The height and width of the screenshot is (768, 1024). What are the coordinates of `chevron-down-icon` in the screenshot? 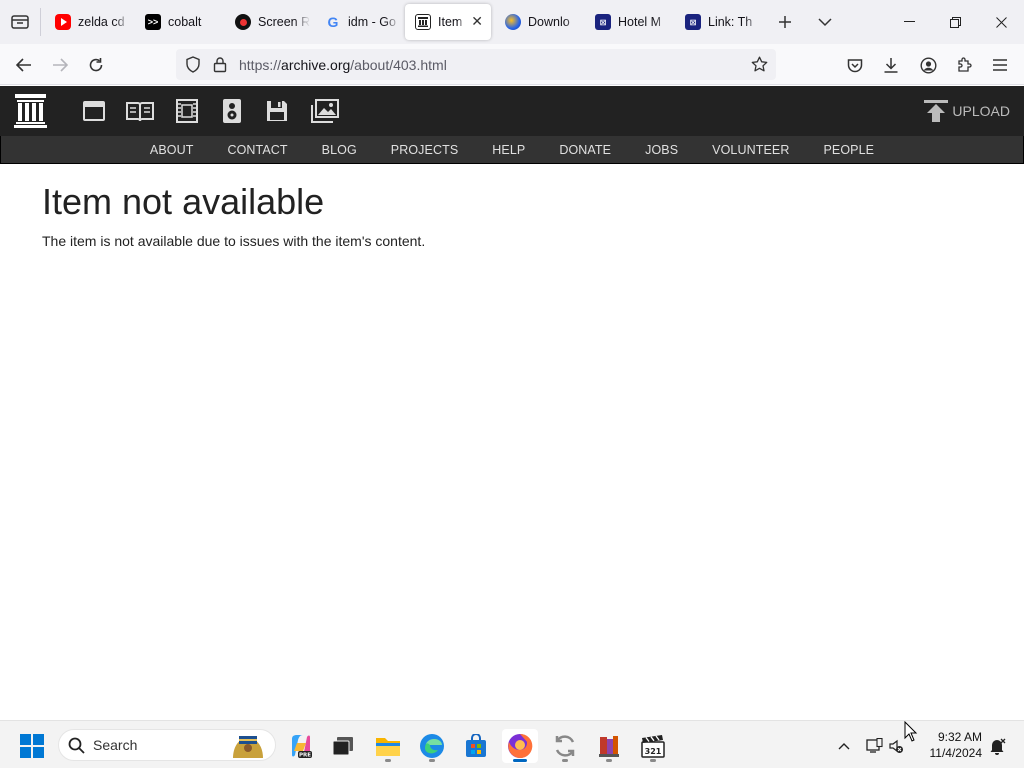 It's located at (825, 22).